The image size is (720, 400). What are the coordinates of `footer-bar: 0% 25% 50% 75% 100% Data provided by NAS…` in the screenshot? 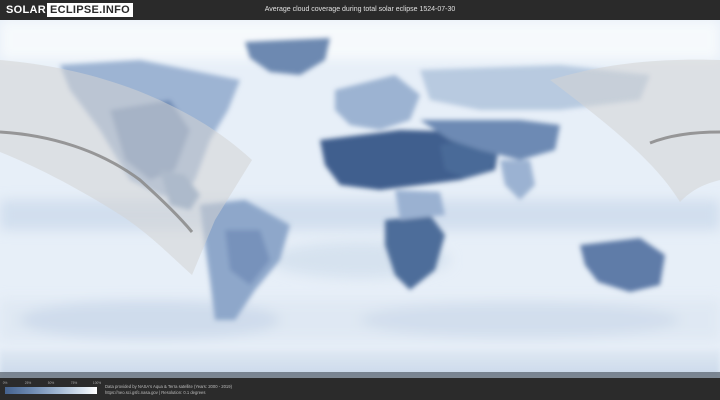 It's located at (360, 389).